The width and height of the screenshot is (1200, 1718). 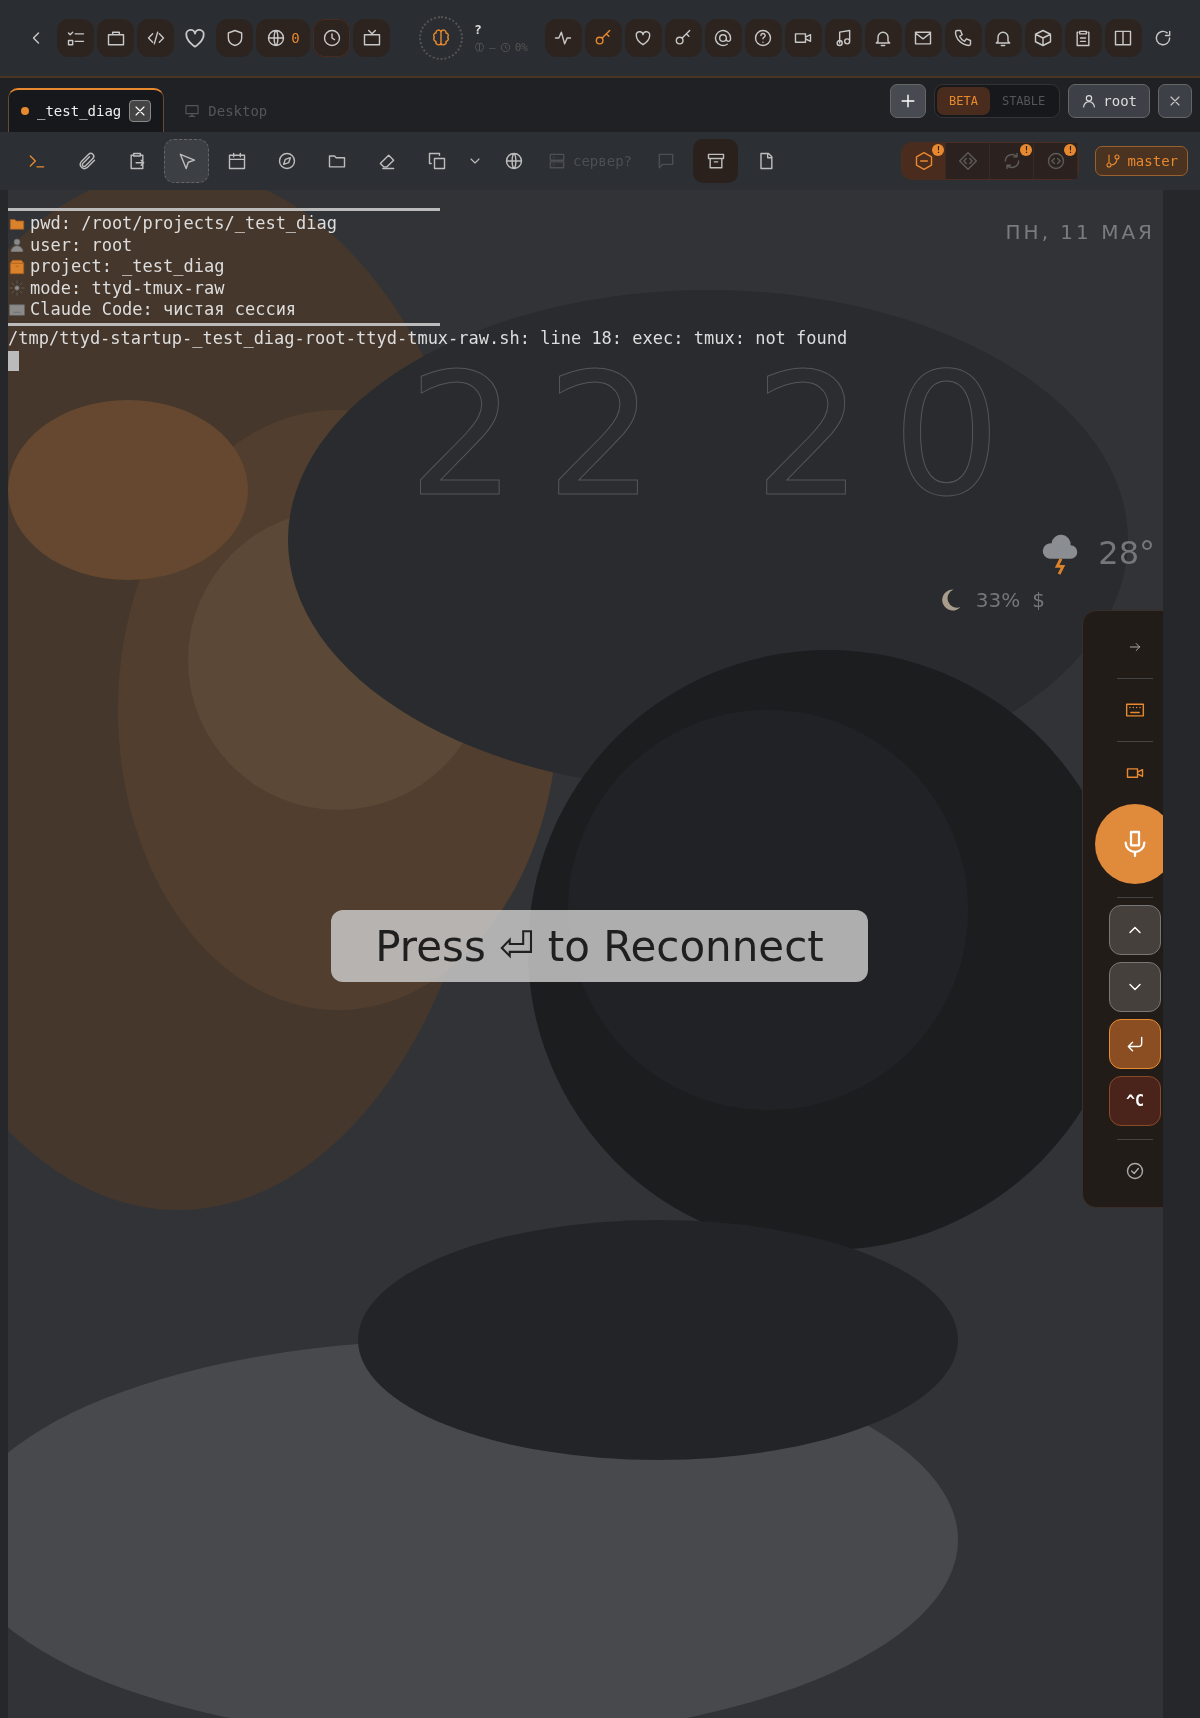 What do you see at coordinates (140, 111) in the screenshot?
I see `close-tab-button` at bounding box center [140, 111].